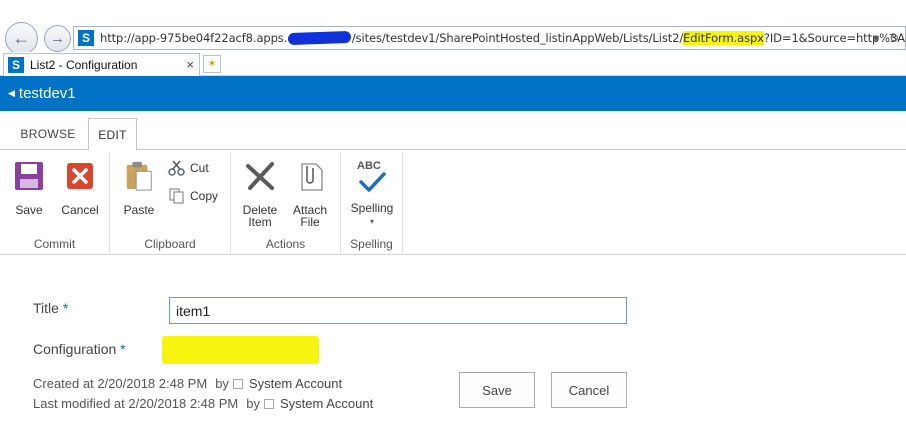 The width and height of the screenshot is (906, 448). I want to click on save-ribbon-label: Save, so click(29, 210).